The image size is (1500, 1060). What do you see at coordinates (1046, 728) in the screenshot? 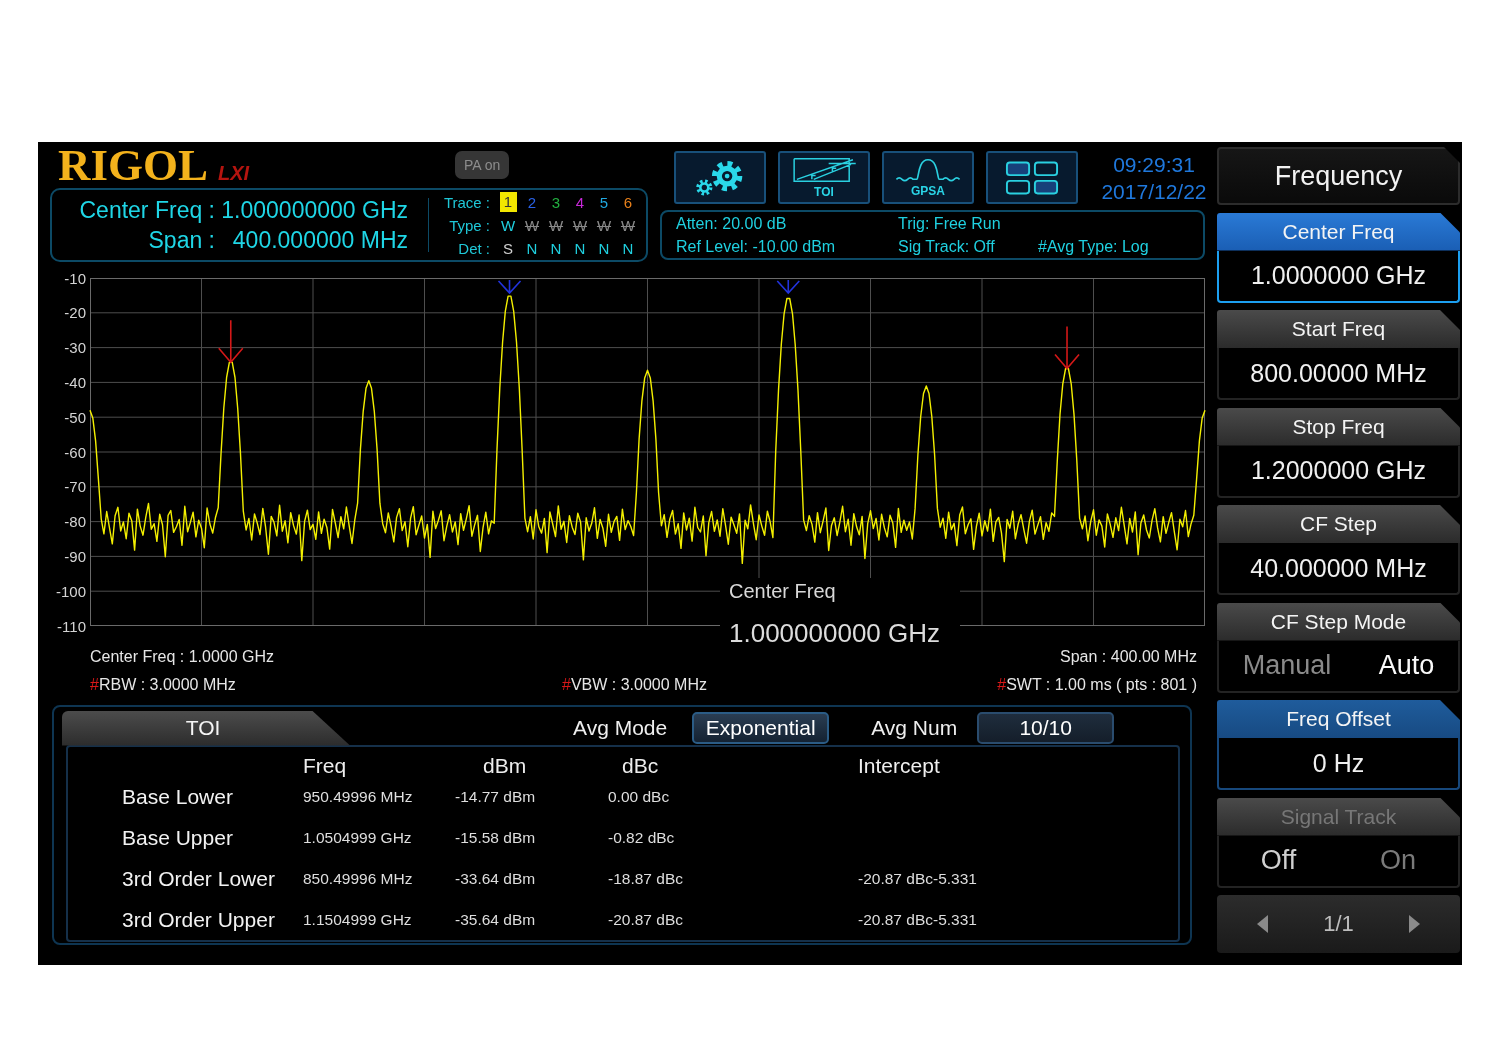
I see `avg-num-field: 10/10` at bounding box center [1046, 728].